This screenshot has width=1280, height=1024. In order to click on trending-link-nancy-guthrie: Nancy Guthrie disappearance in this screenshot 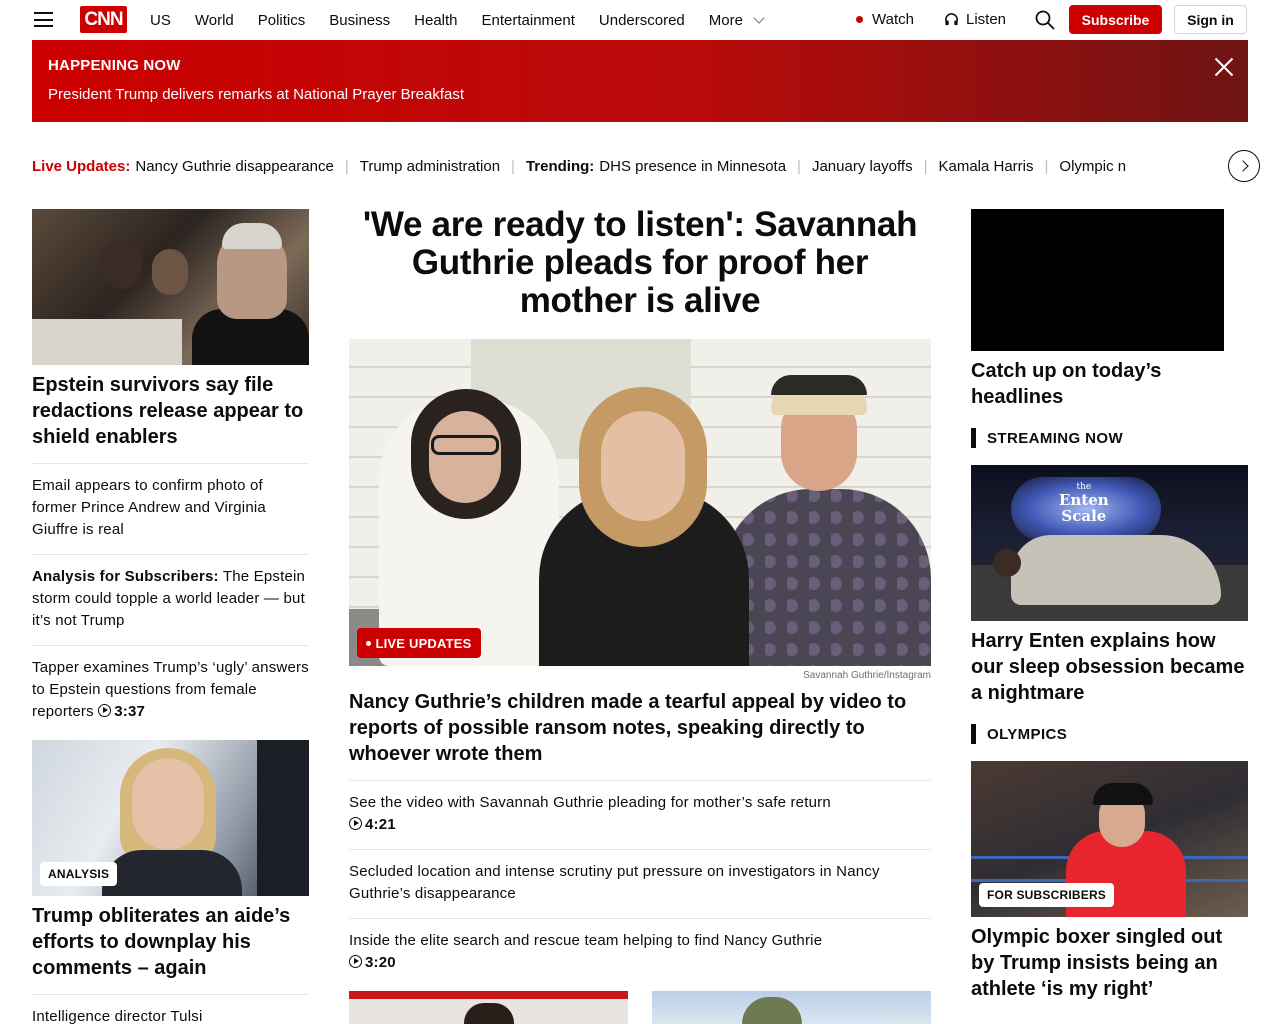, I will do `click(234, 166)`.